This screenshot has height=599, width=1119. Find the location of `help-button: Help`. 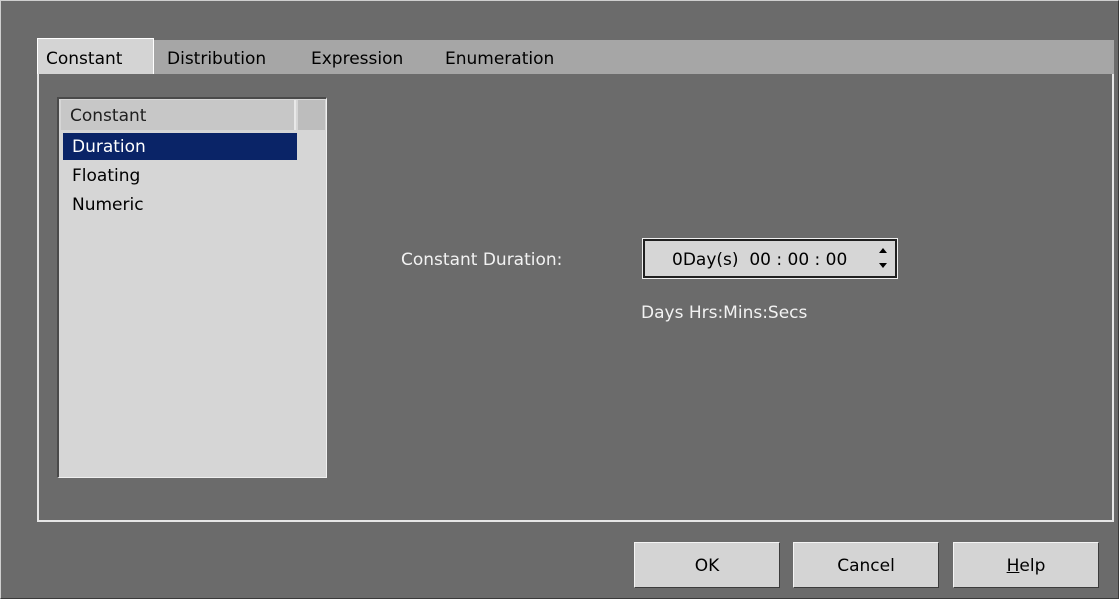

help-button: Help is located at coordinates (1026, 565).